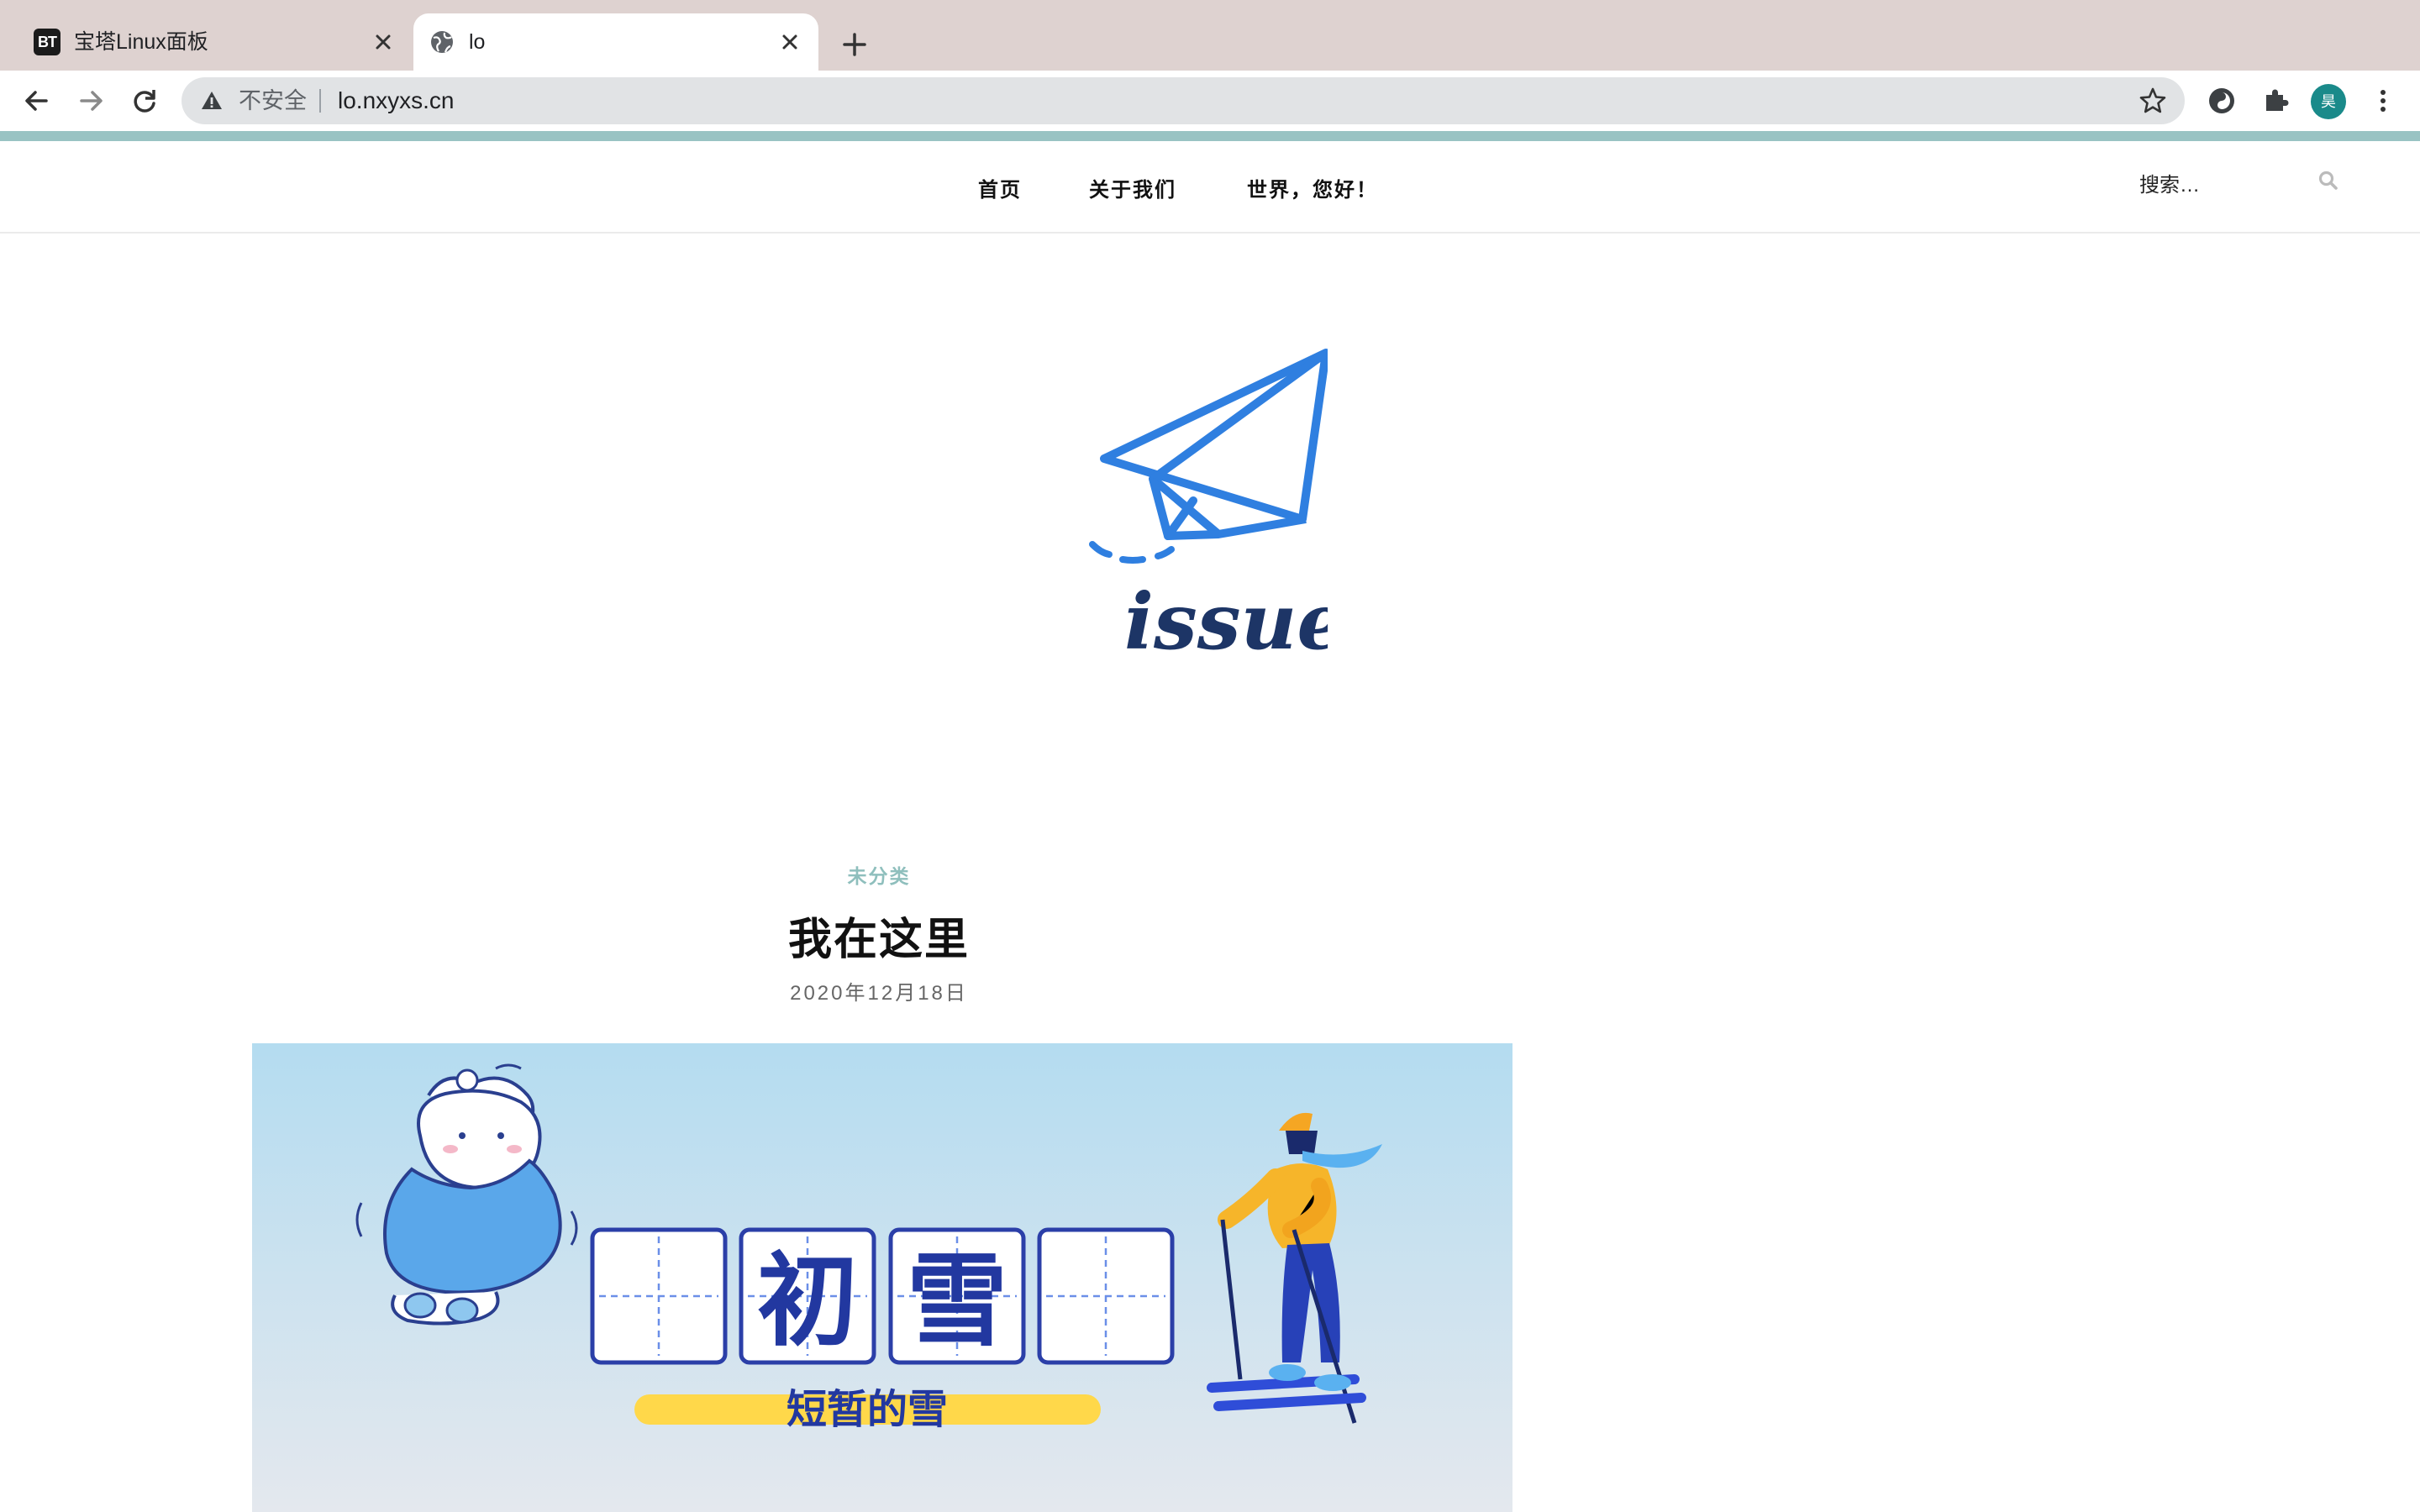 This screenshot has width=2420, height=1512. Describe the element at coordinates (1183, 100) in the screenshot. I see `address-bar: 不安全 lo.nxyxs.cn` at that location.